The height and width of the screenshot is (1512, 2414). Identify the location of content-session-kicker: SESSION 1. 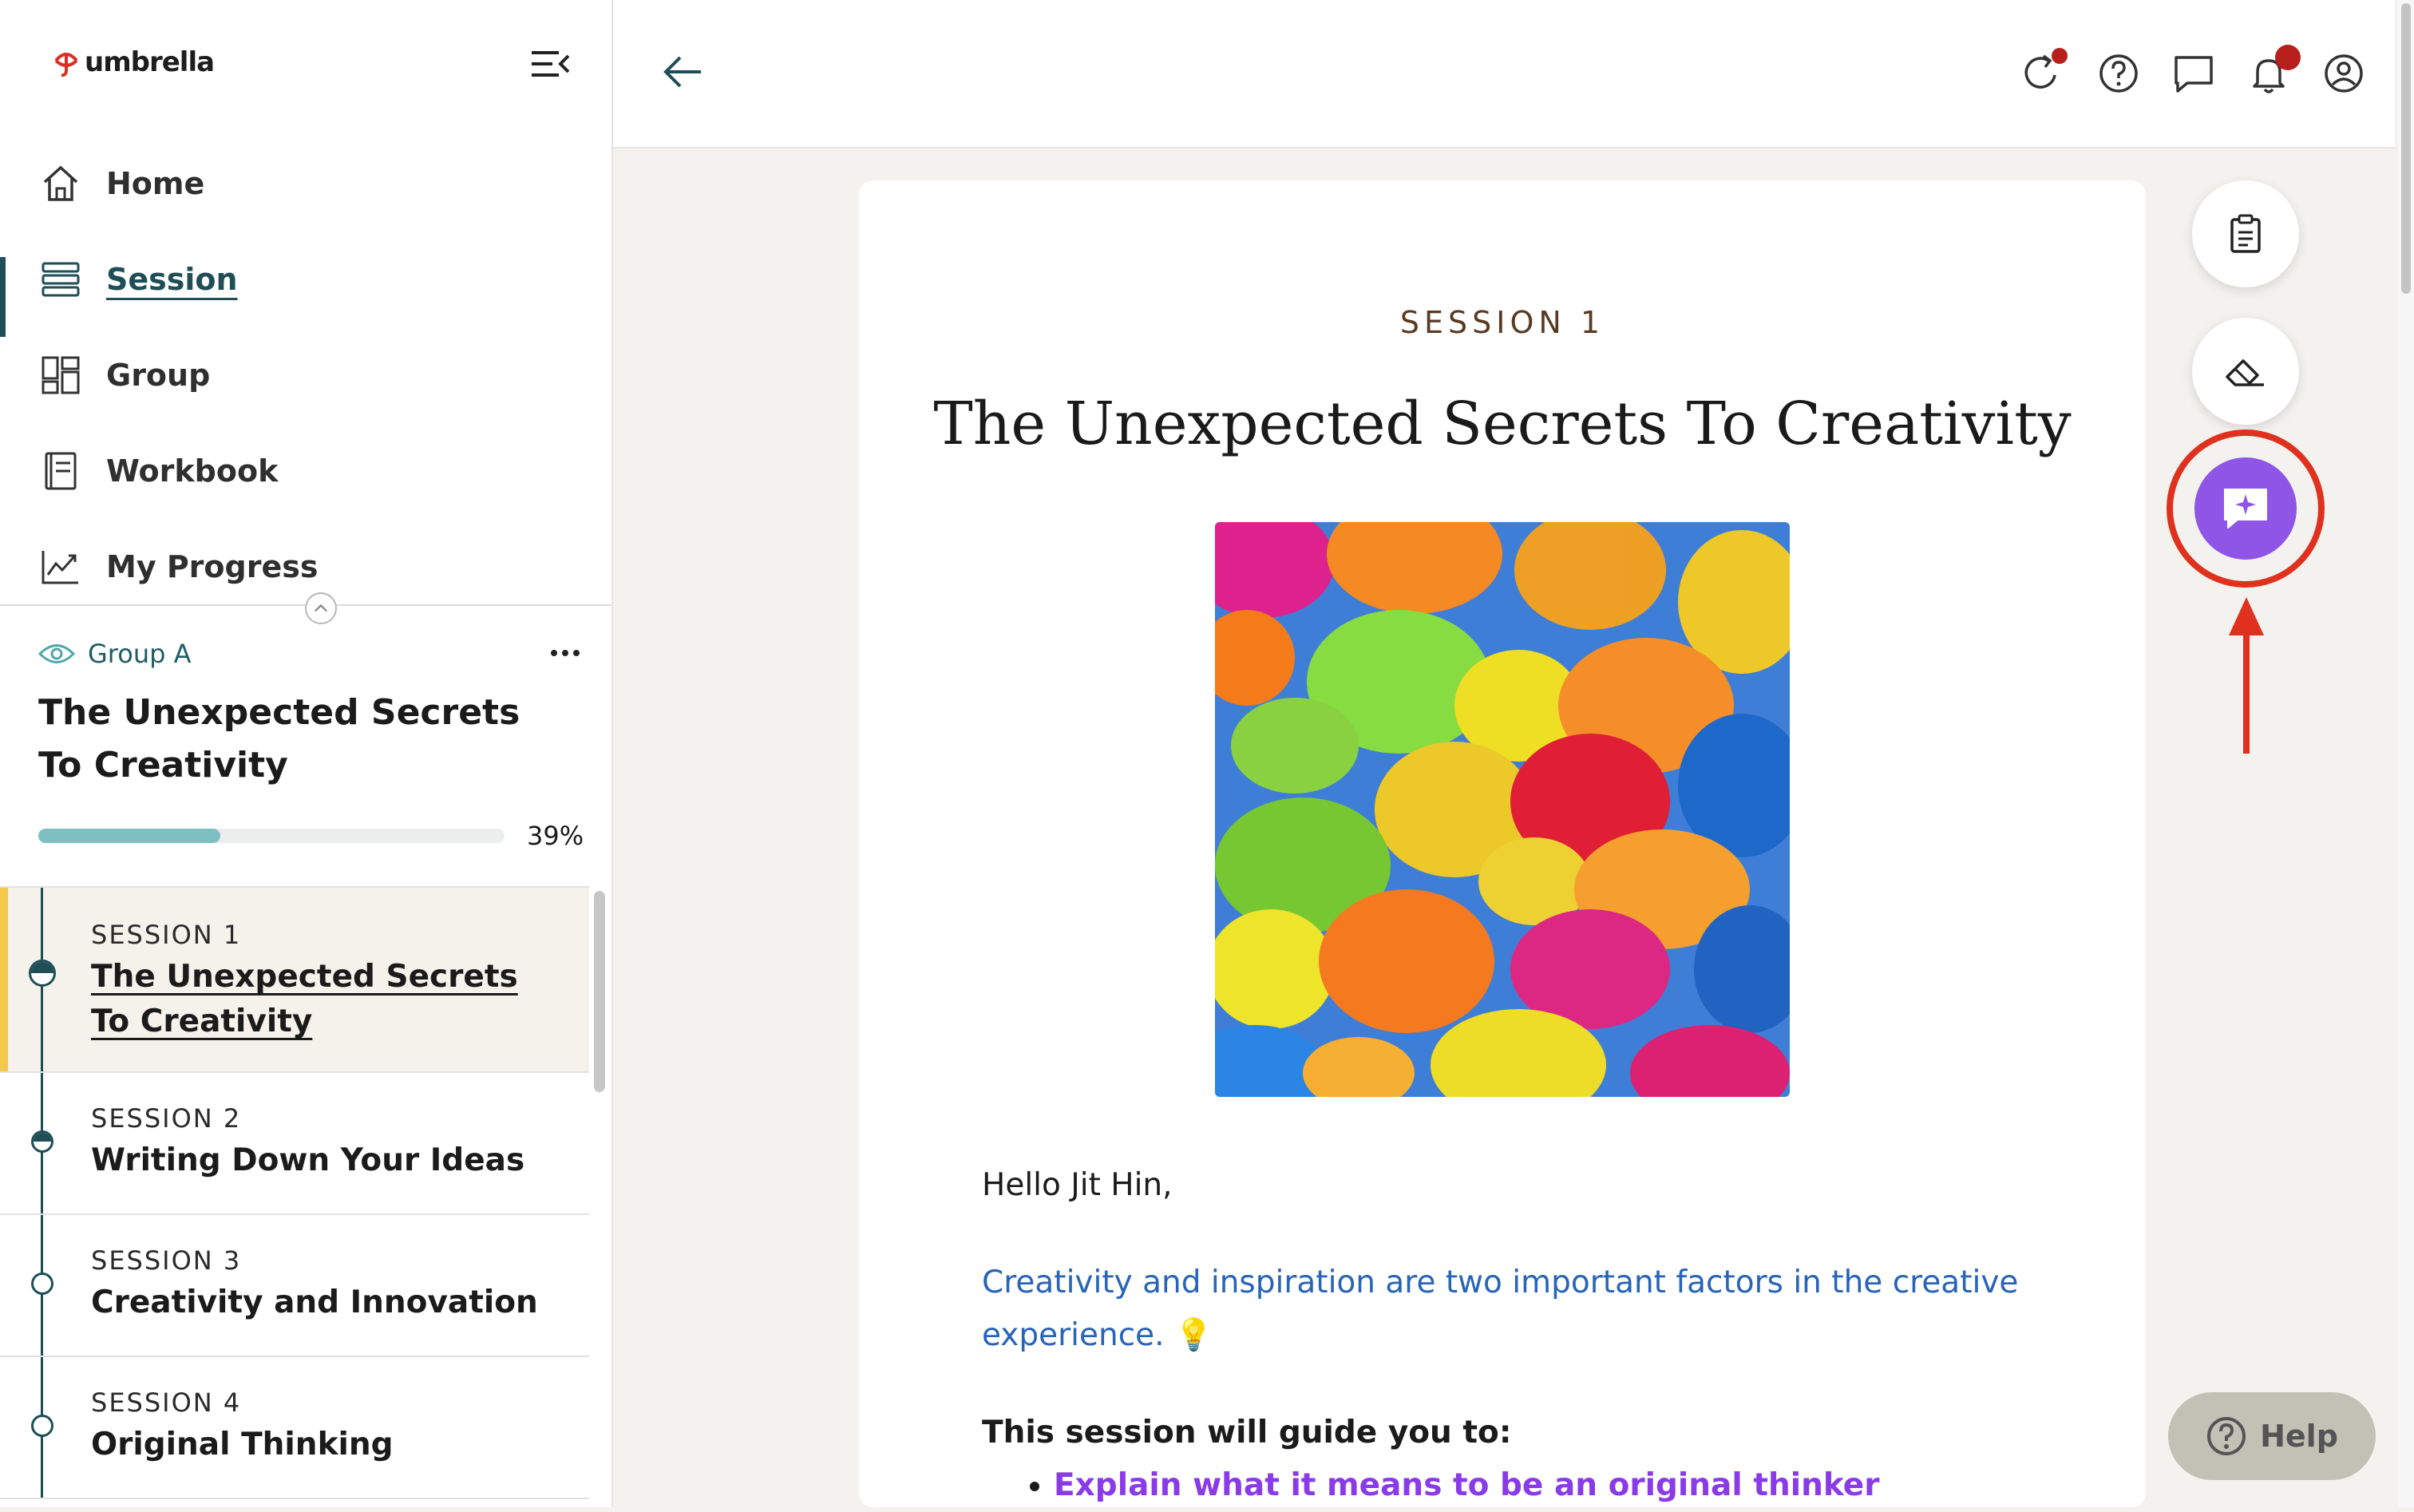
(1502, 322).